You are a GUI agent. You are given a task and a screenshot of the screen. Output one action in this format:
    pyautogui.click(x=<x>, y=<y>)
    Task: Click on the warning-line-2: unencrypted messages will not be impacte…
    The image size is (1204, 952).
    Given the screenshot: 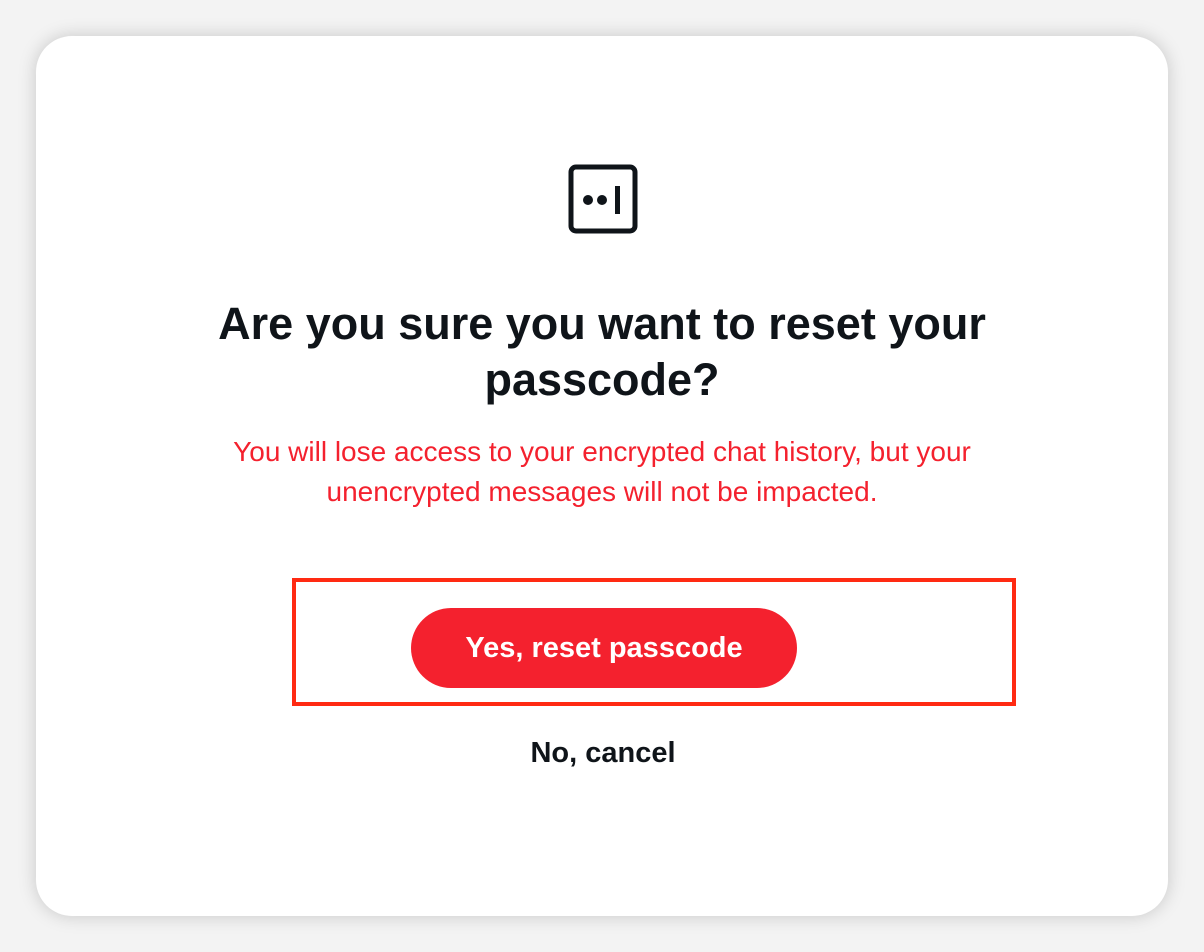 What is the action you would take?
    pyautogui.click(x=602, y=491)
    